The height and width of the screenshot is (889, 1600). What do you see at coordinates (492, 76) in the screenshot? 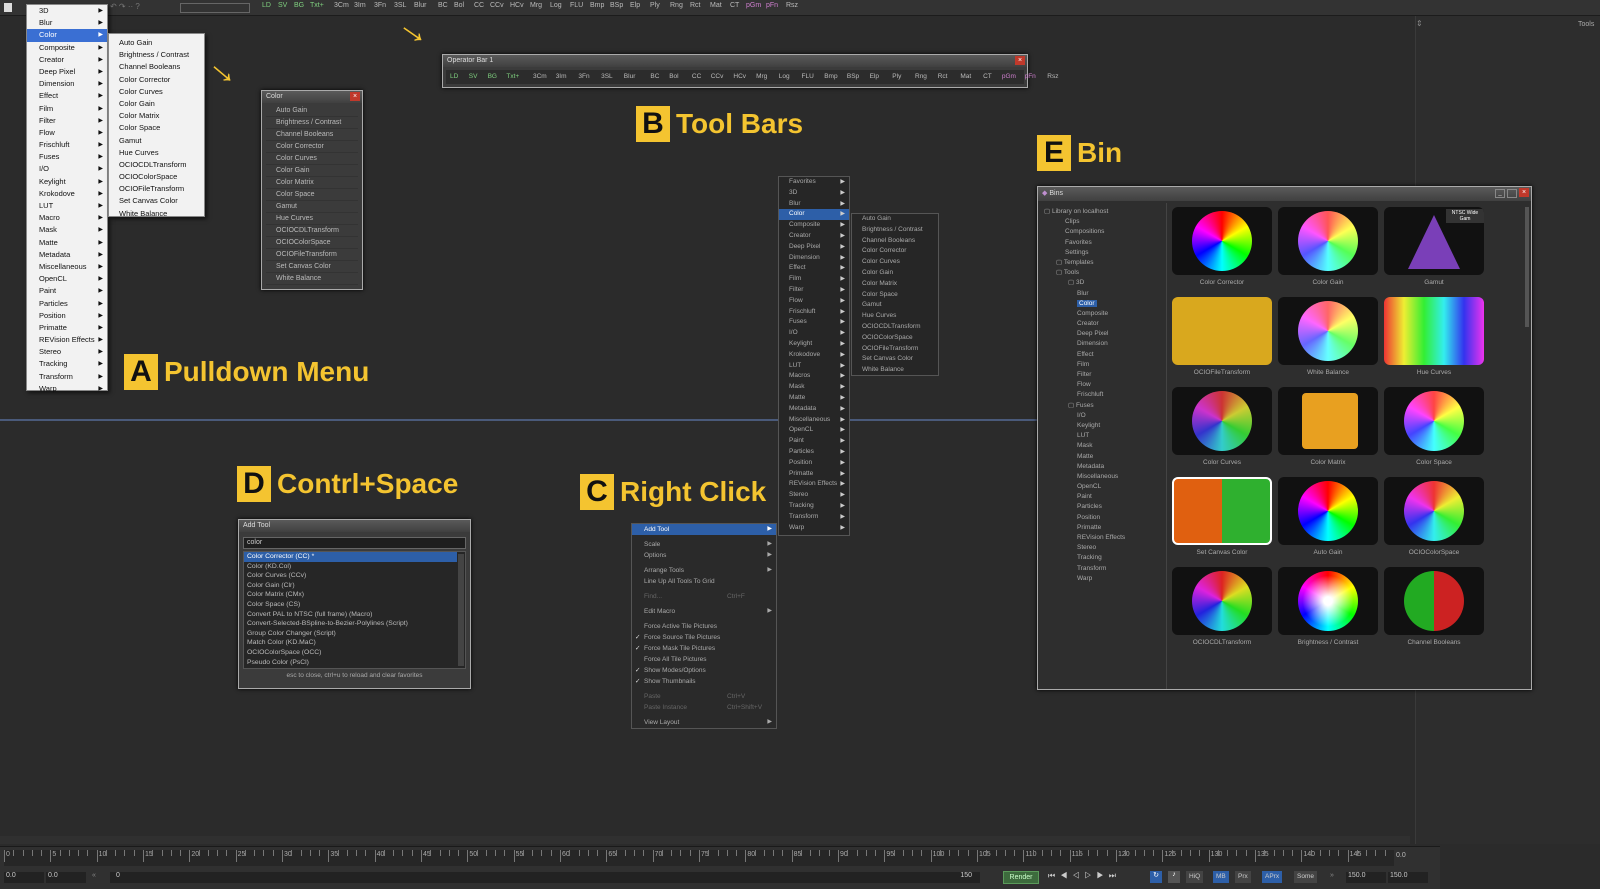
I see `operator-bar-tool: BG` at bounding box center [492, 76].